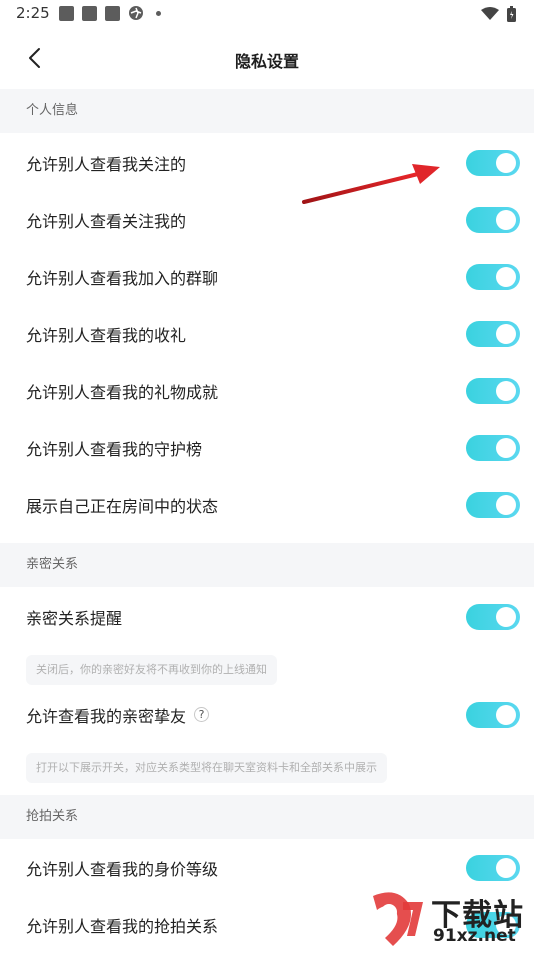  Describe the element at coordinates (106, 716) in the screenshot. I see `setting-label: 允许查看我的亲密挚友` at that location.